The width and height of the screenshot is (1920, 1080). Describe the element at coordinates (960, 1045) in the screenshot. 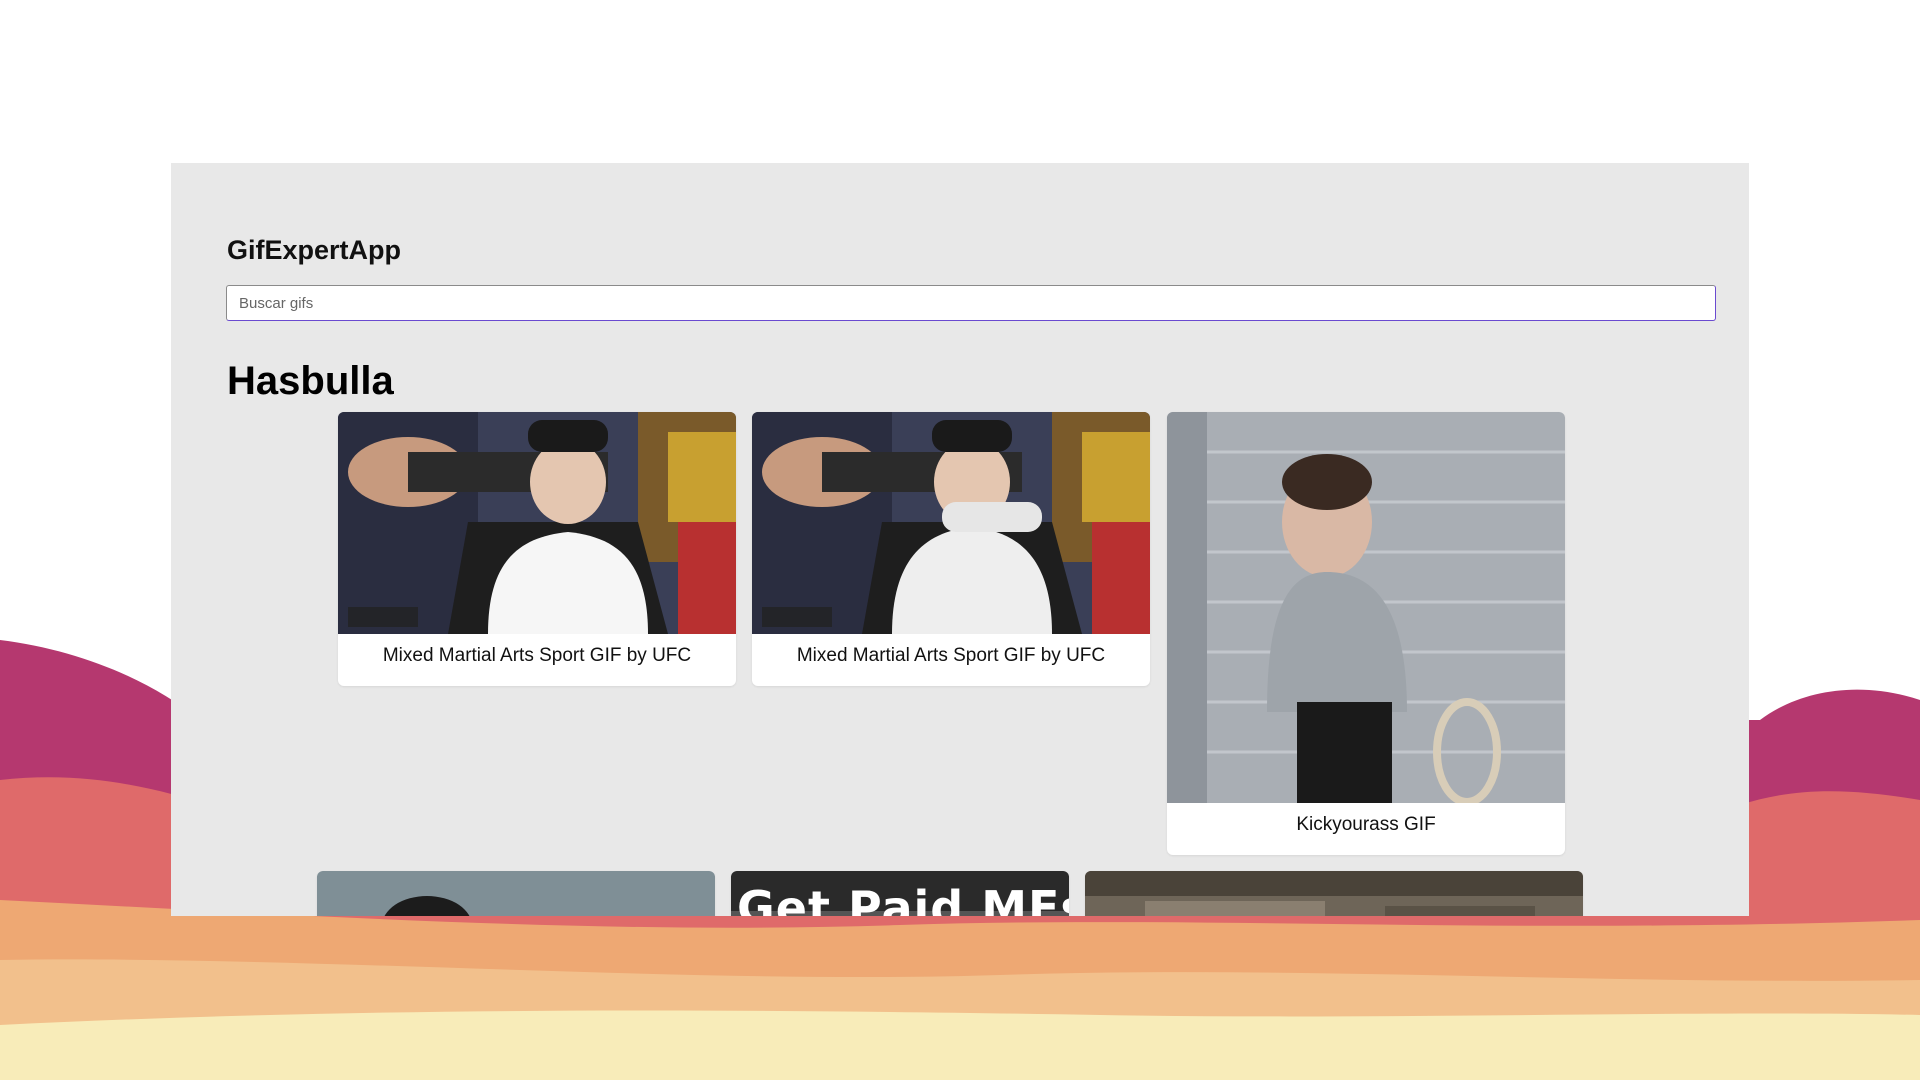

I see `wave-cream` at that location.